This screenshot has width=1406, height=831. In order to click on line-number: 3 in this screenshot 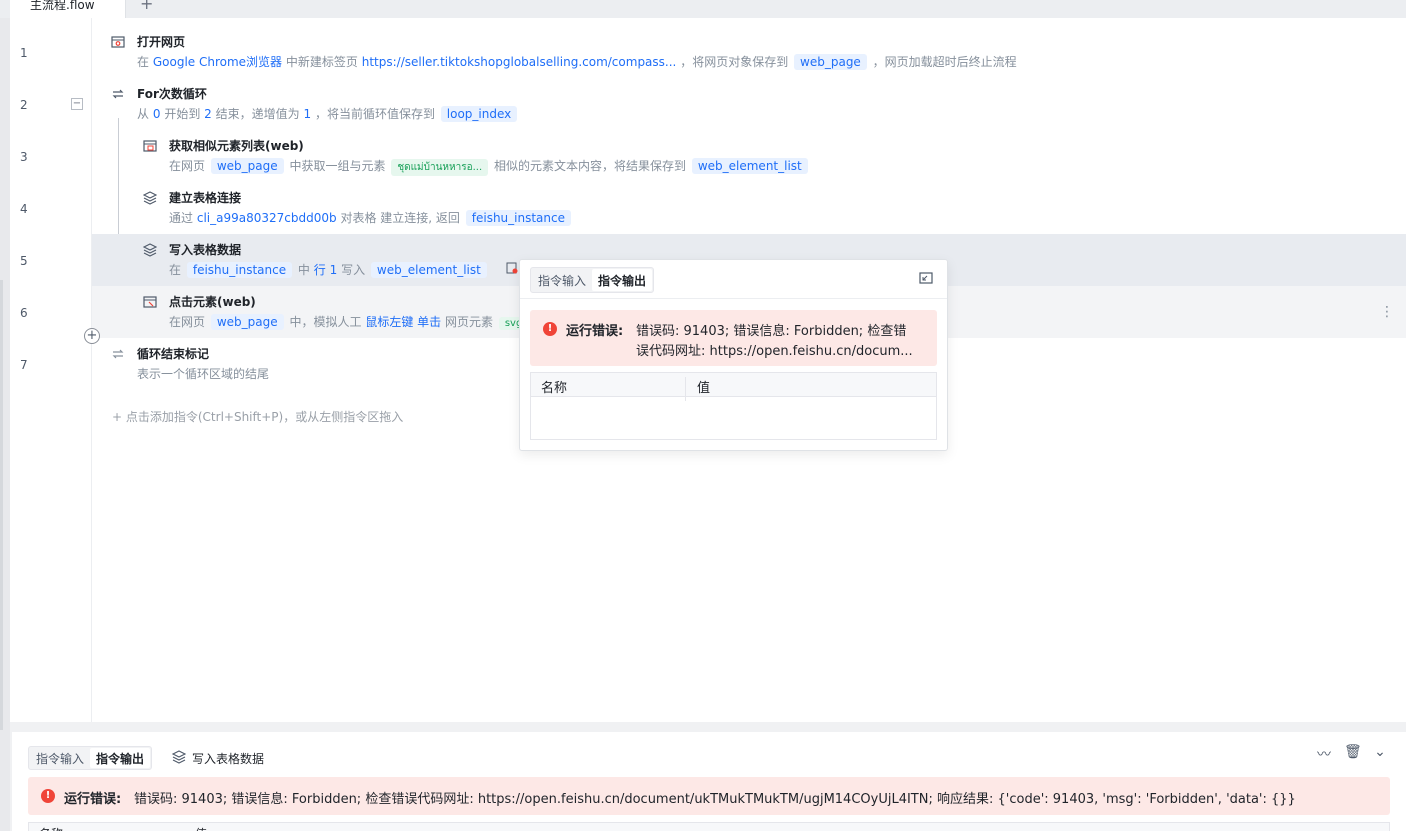, I will do `click(24, 157)`.